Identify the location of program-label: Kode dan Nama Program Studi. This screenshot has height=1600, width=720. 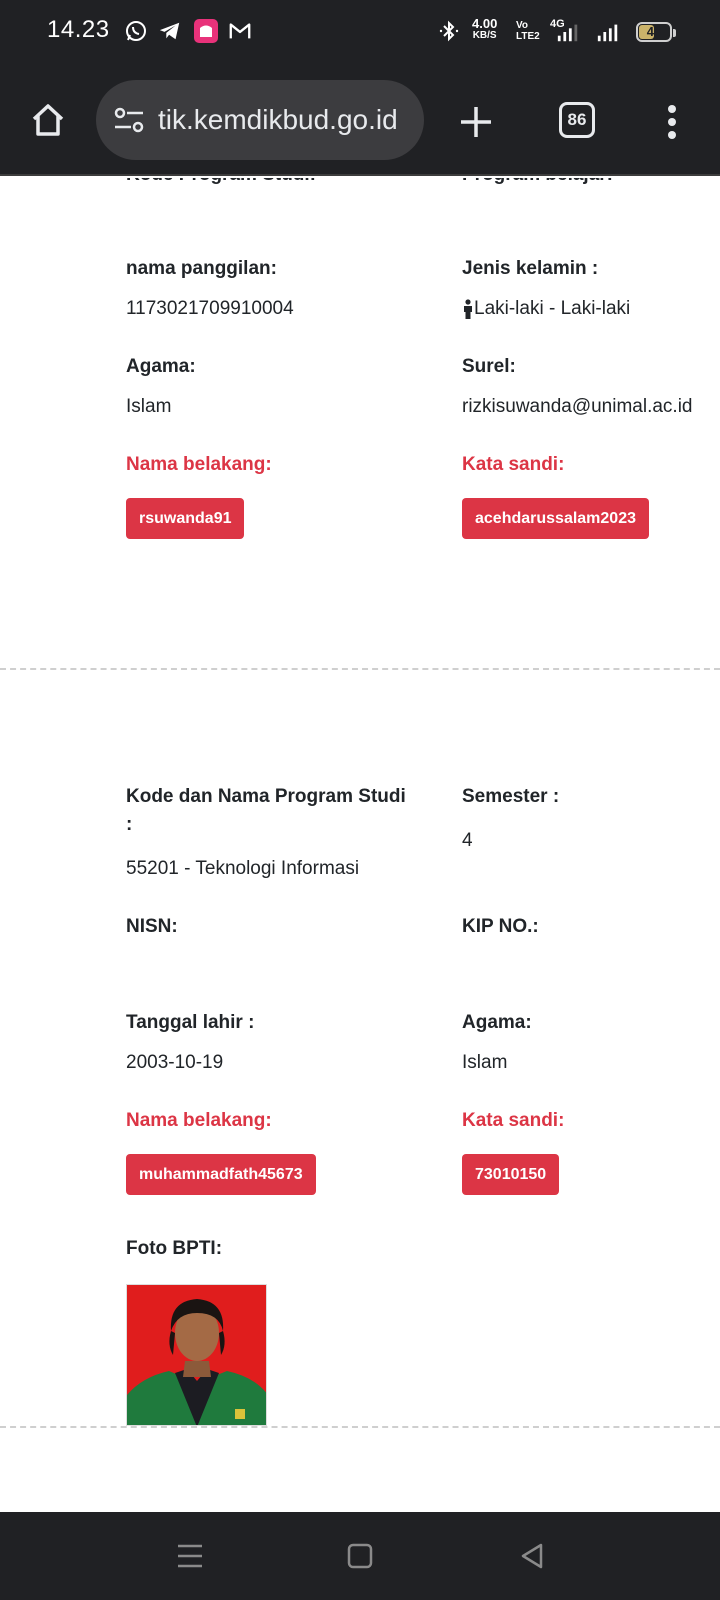
(266, 796).